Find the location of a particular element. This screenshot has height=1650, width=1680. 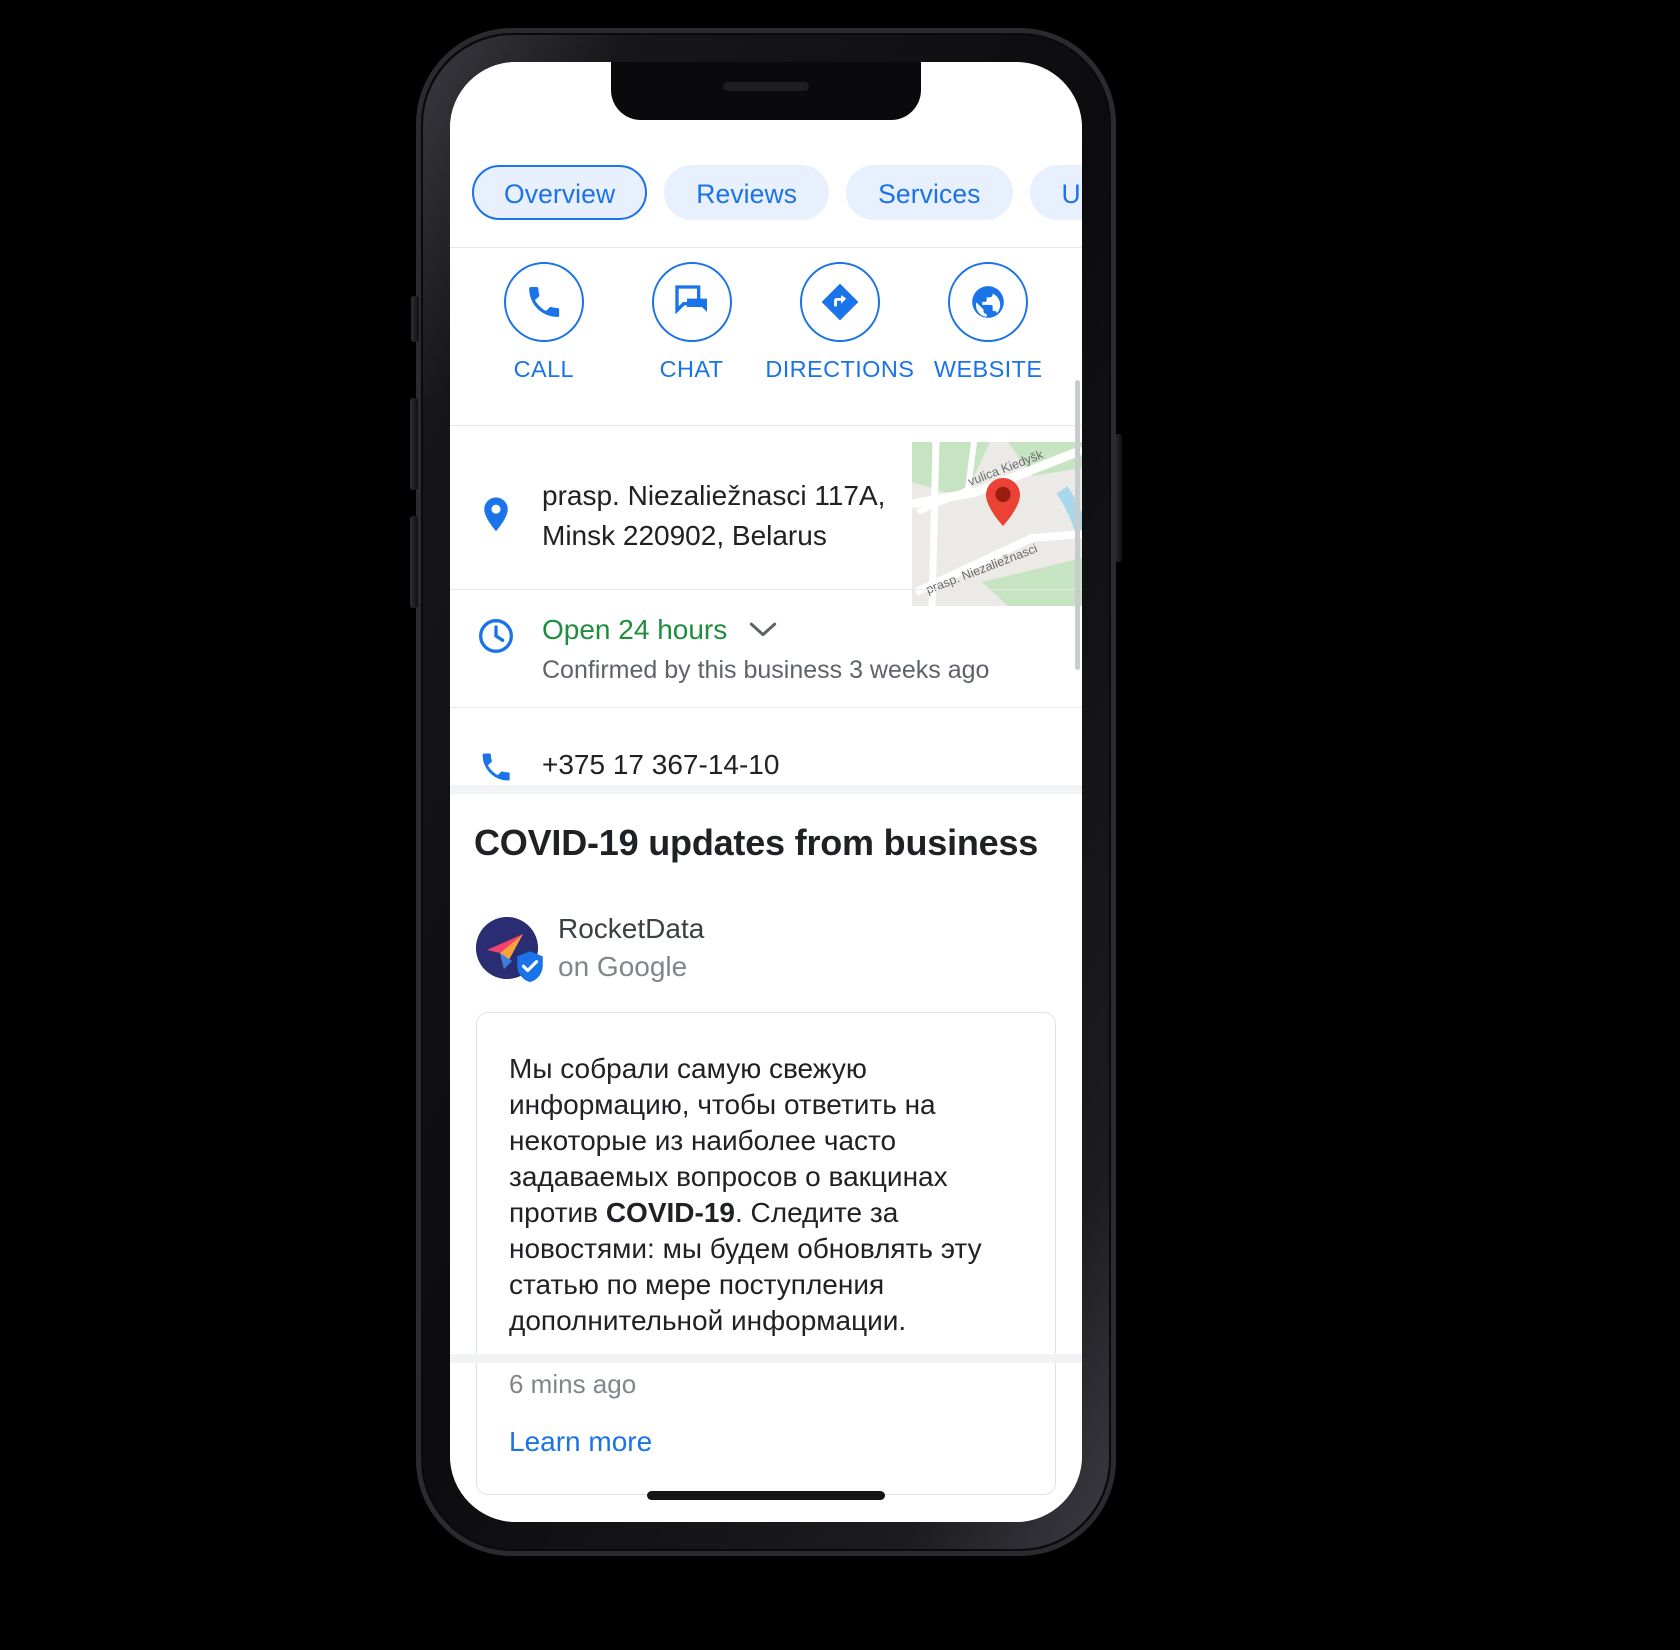

call-button-circle is located at coordinates (543, 302).